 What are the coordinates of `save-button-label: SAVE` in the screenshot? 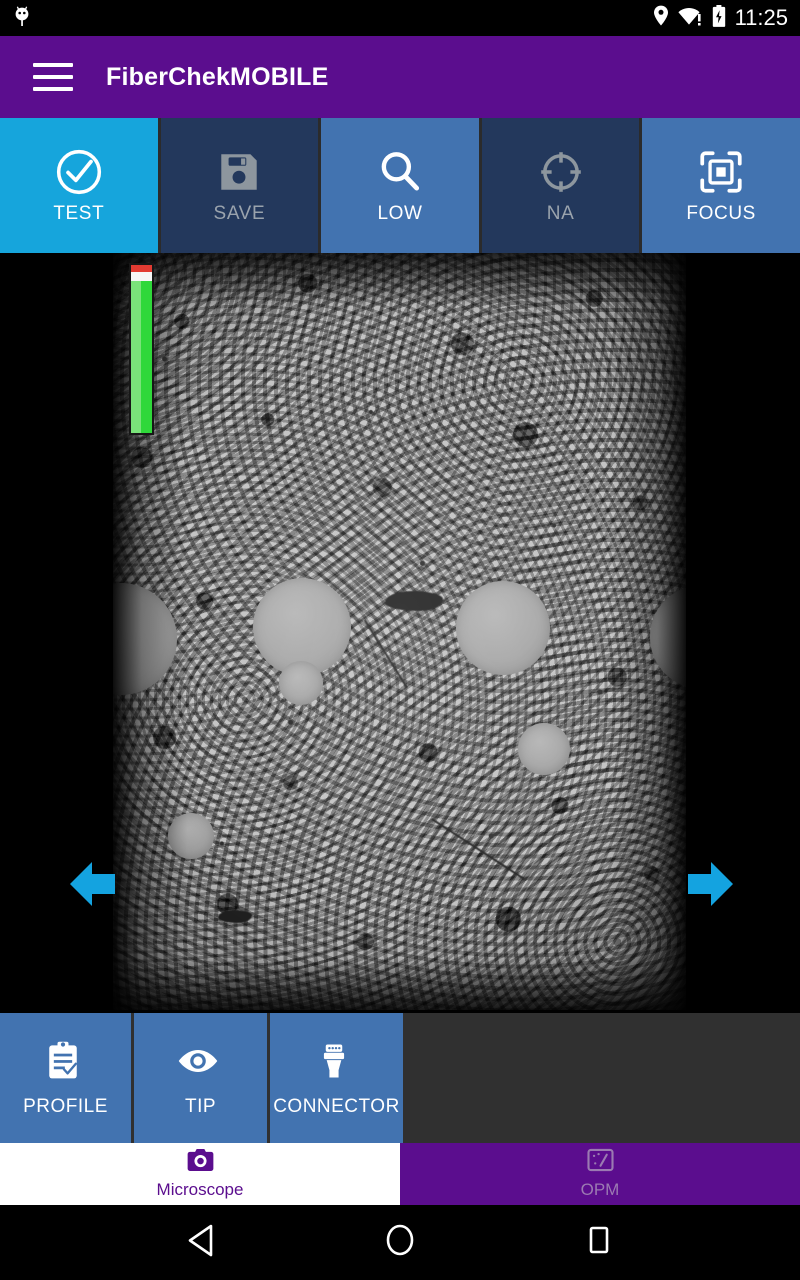 It's located at (239, 213).